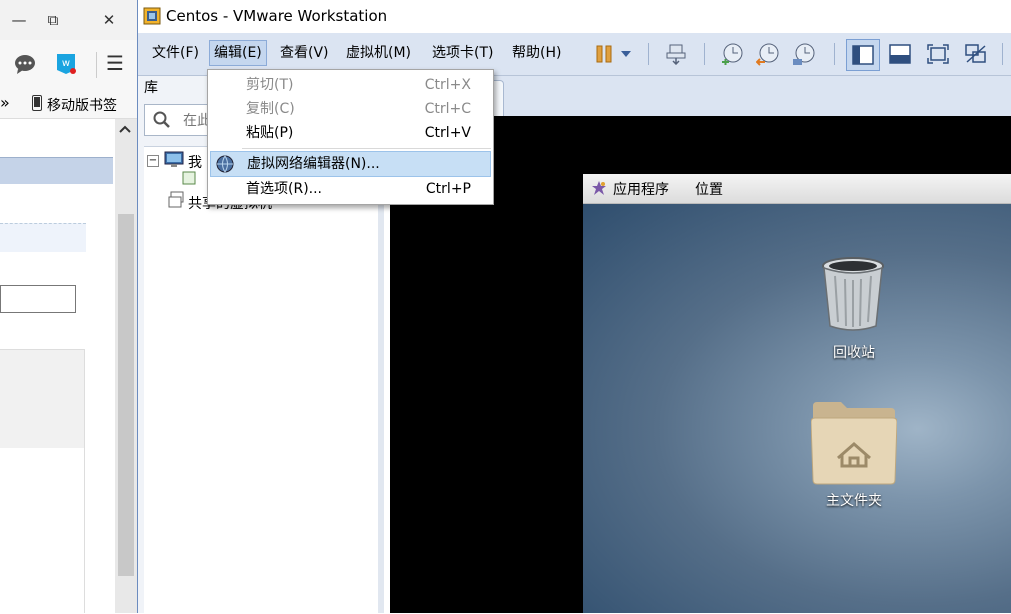 The height and width of the screenshot is (614, 1011). Describe the element at coordinates (641, 189) in the screenshot. I see `applications-menu: 应用程序` at that location.